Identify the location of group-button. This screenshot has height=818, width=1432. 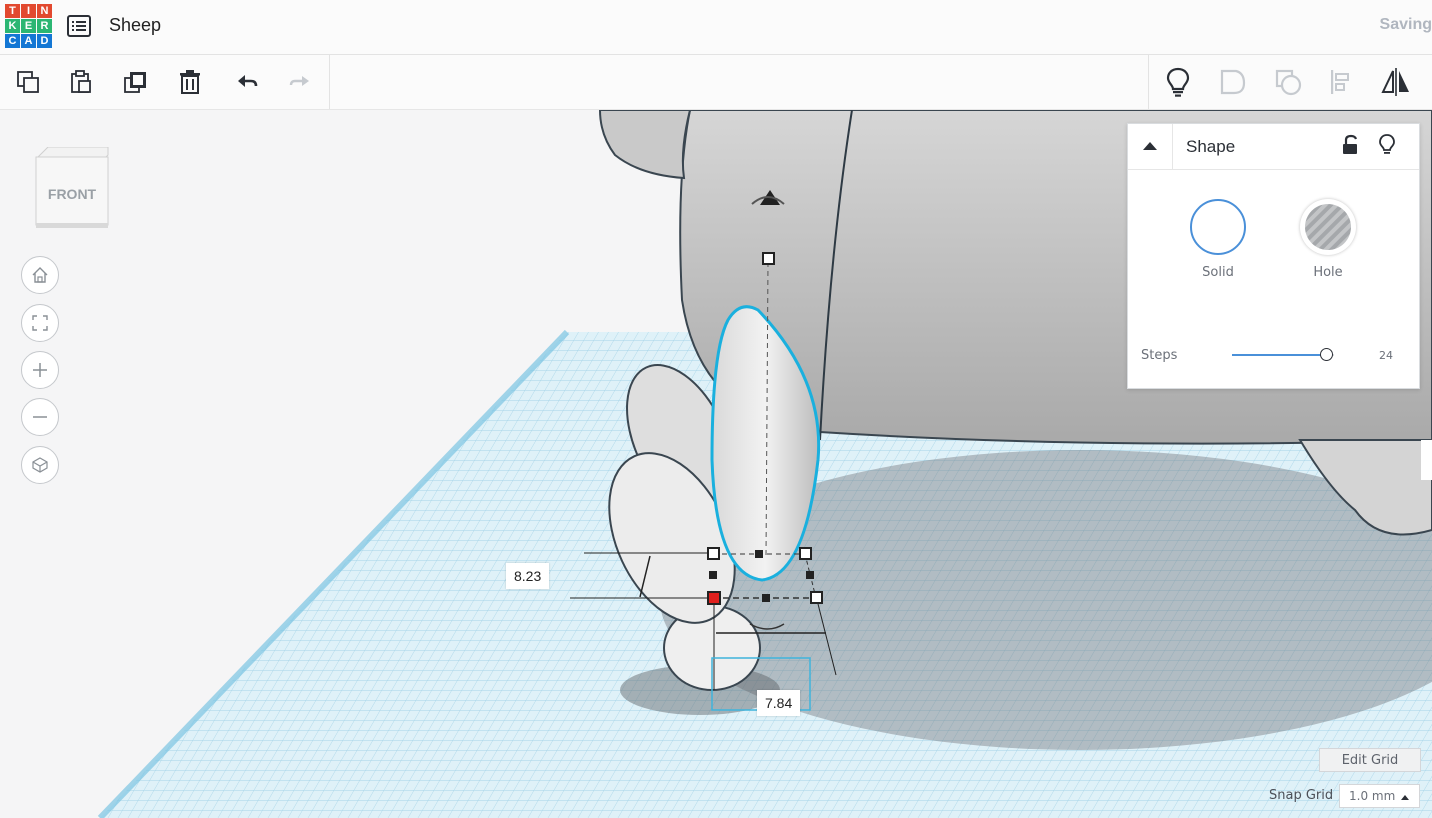
(1233, 82).